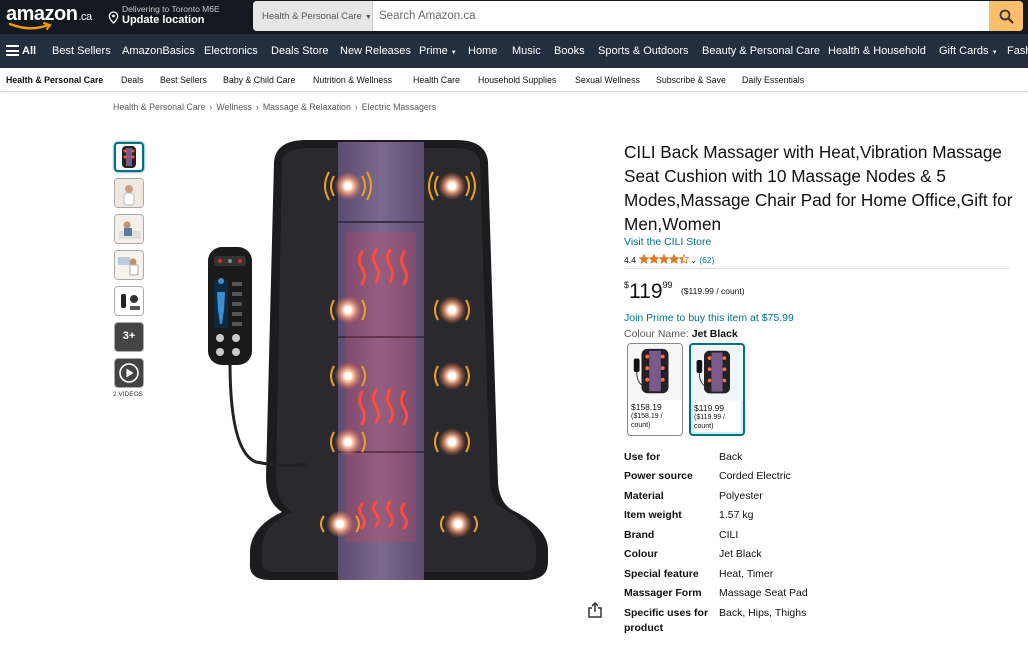 The width and height of the screenshot is (1028, 646). I want to click on chevron-down-icon: ⌄, so click(693, 260).